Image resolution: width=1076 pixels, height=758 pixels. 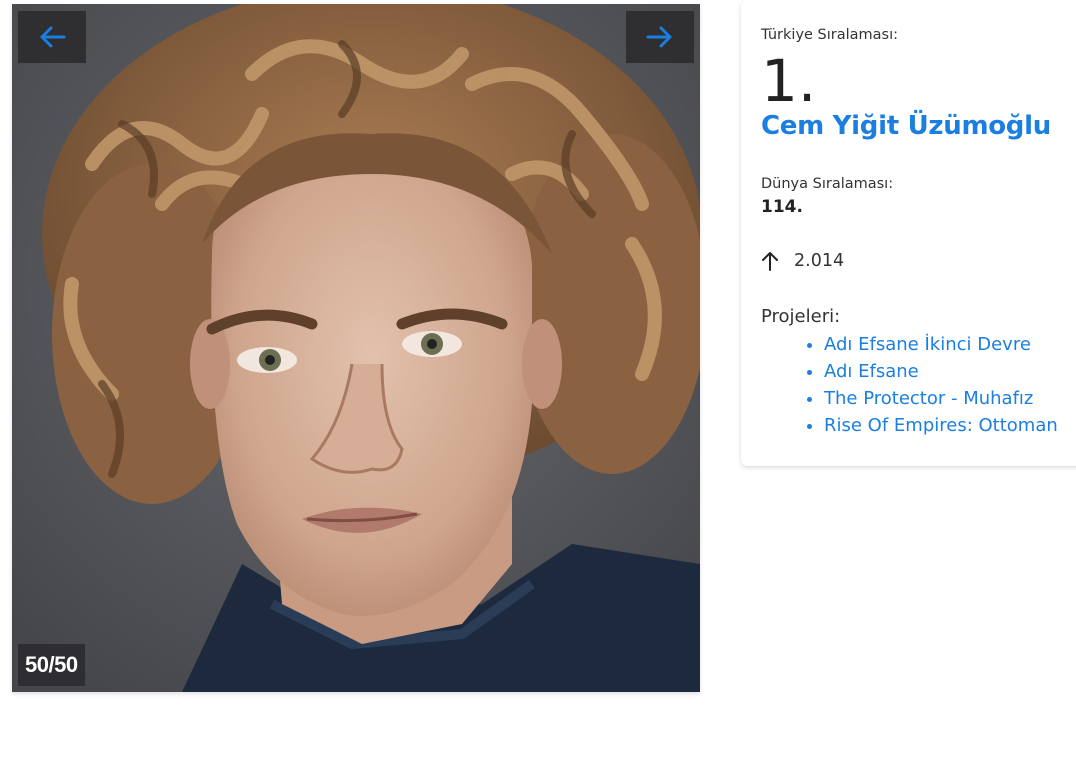 I want to click on next-photo-button, so click(x=660, y=37).